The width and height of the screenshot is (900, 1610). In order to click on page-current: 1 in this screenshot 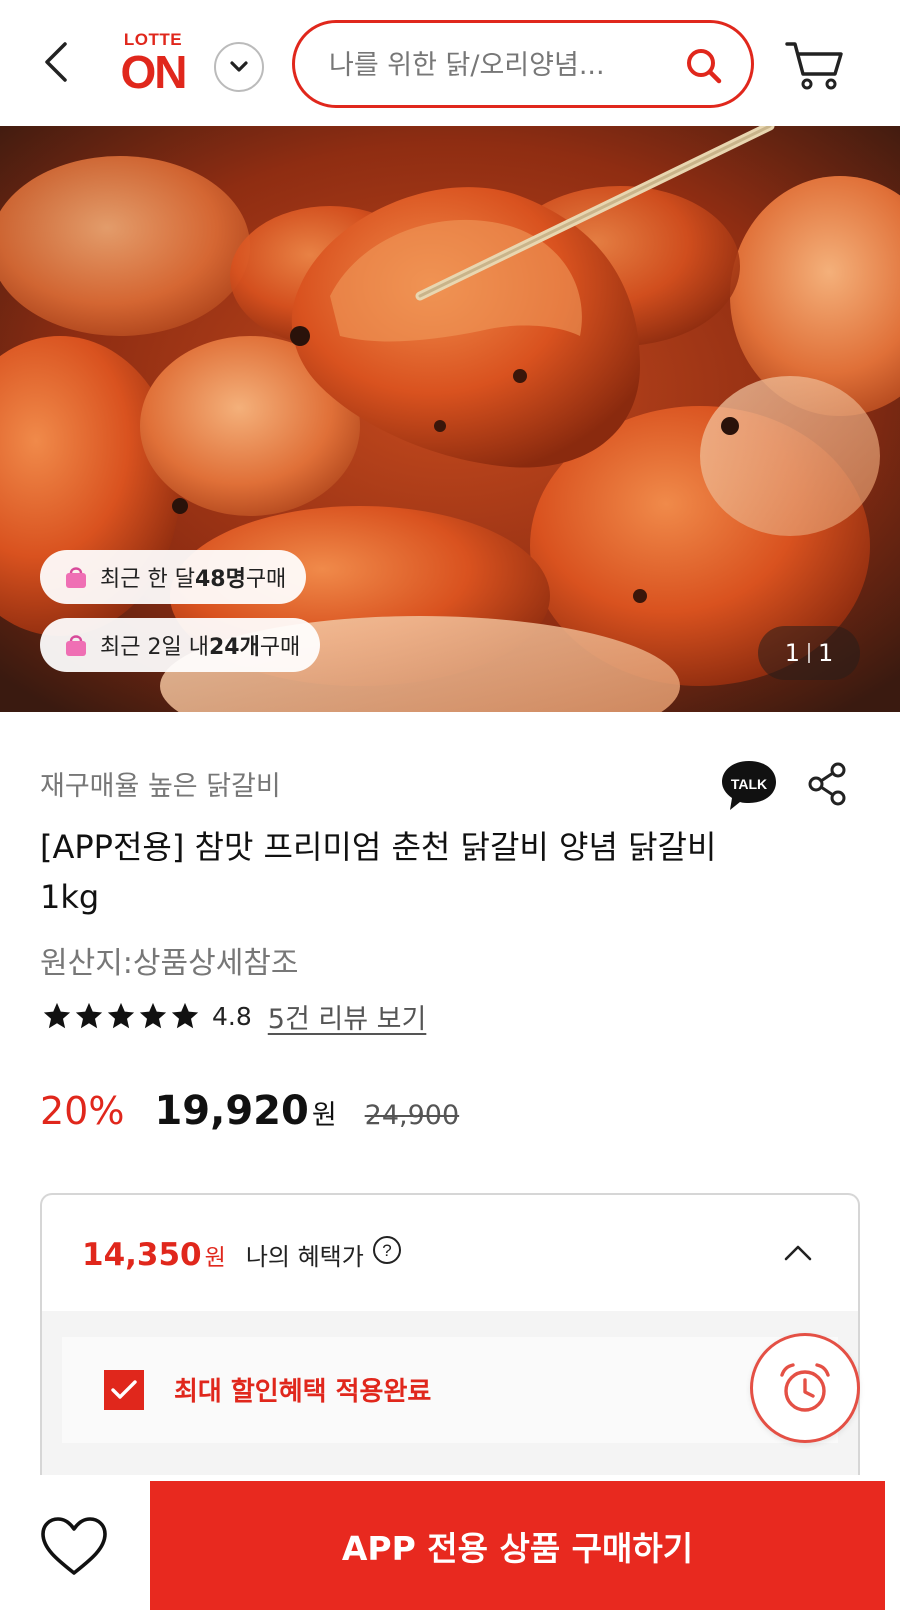, I will do `click(792, 653)`.